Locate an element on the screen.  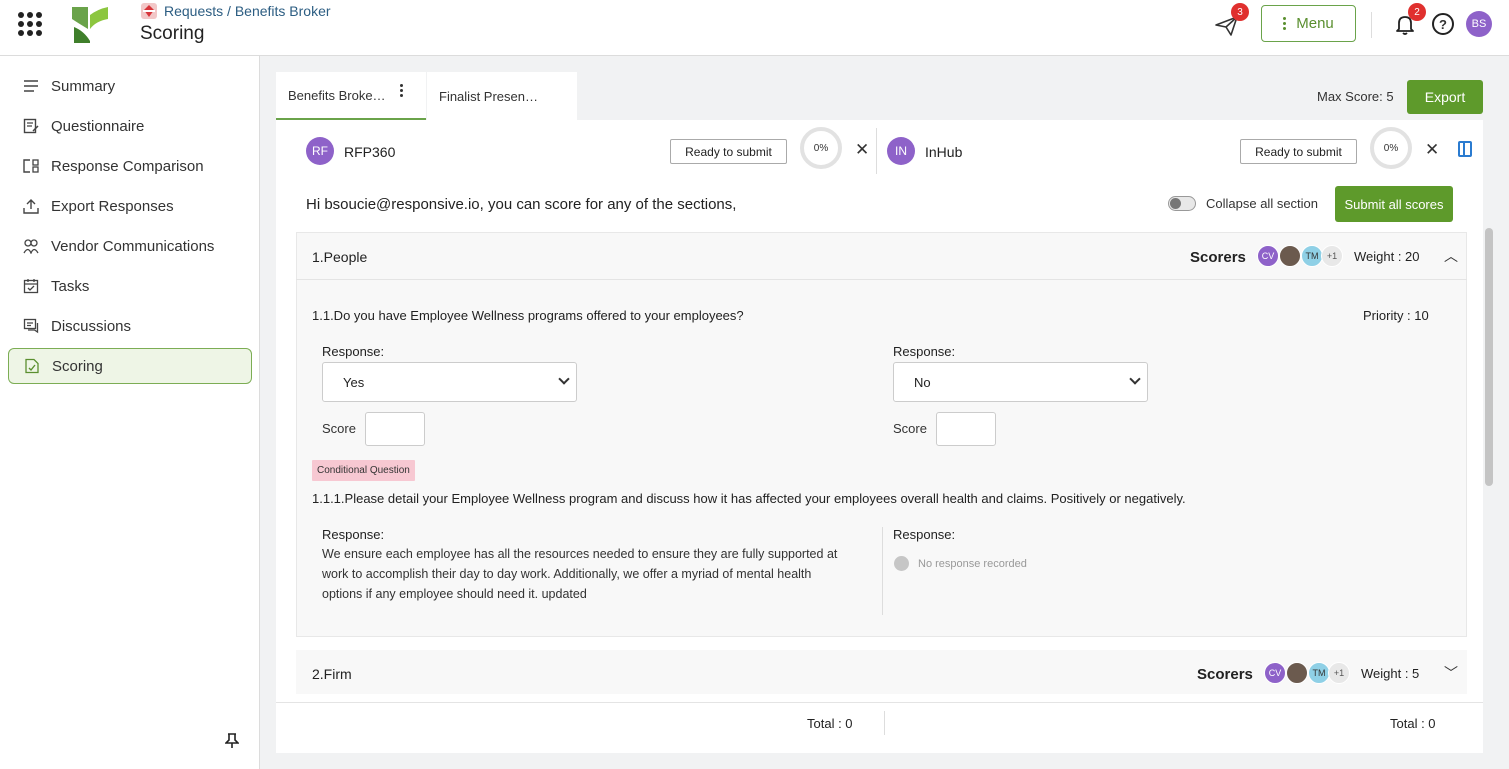
breadcrumb-text: Requests / Benefits Broker is located at coordinates (247, 11).